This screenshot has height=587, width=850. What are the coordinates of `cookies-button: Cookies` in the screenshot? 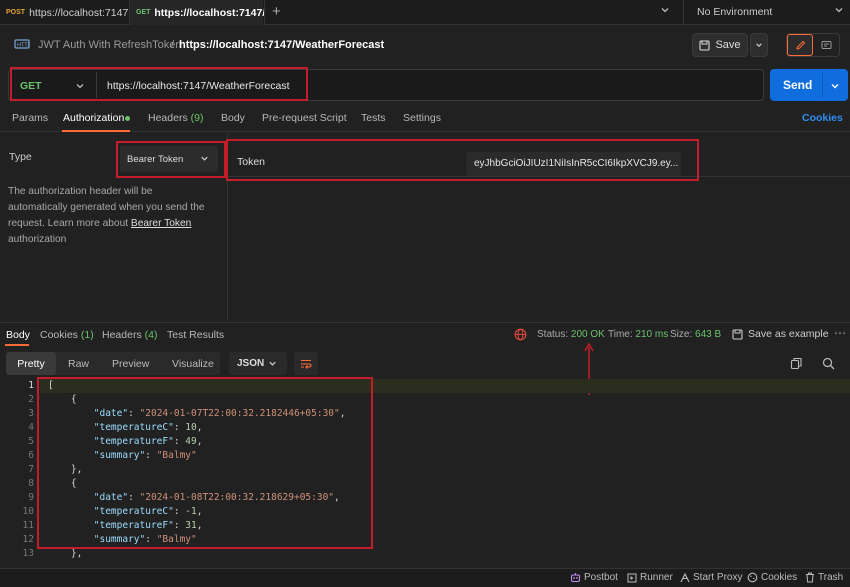 It's located at (772, 577).